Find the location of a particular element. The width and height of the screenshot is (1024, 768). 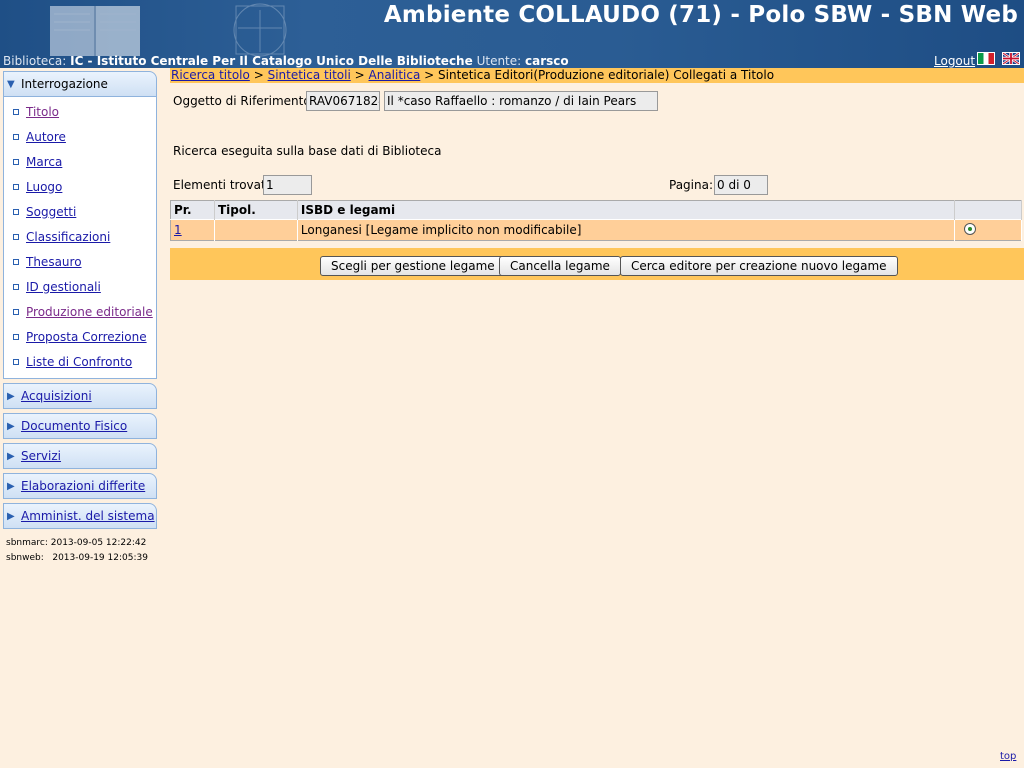

uk-flag-icon is located at coordinates (1011, 58).